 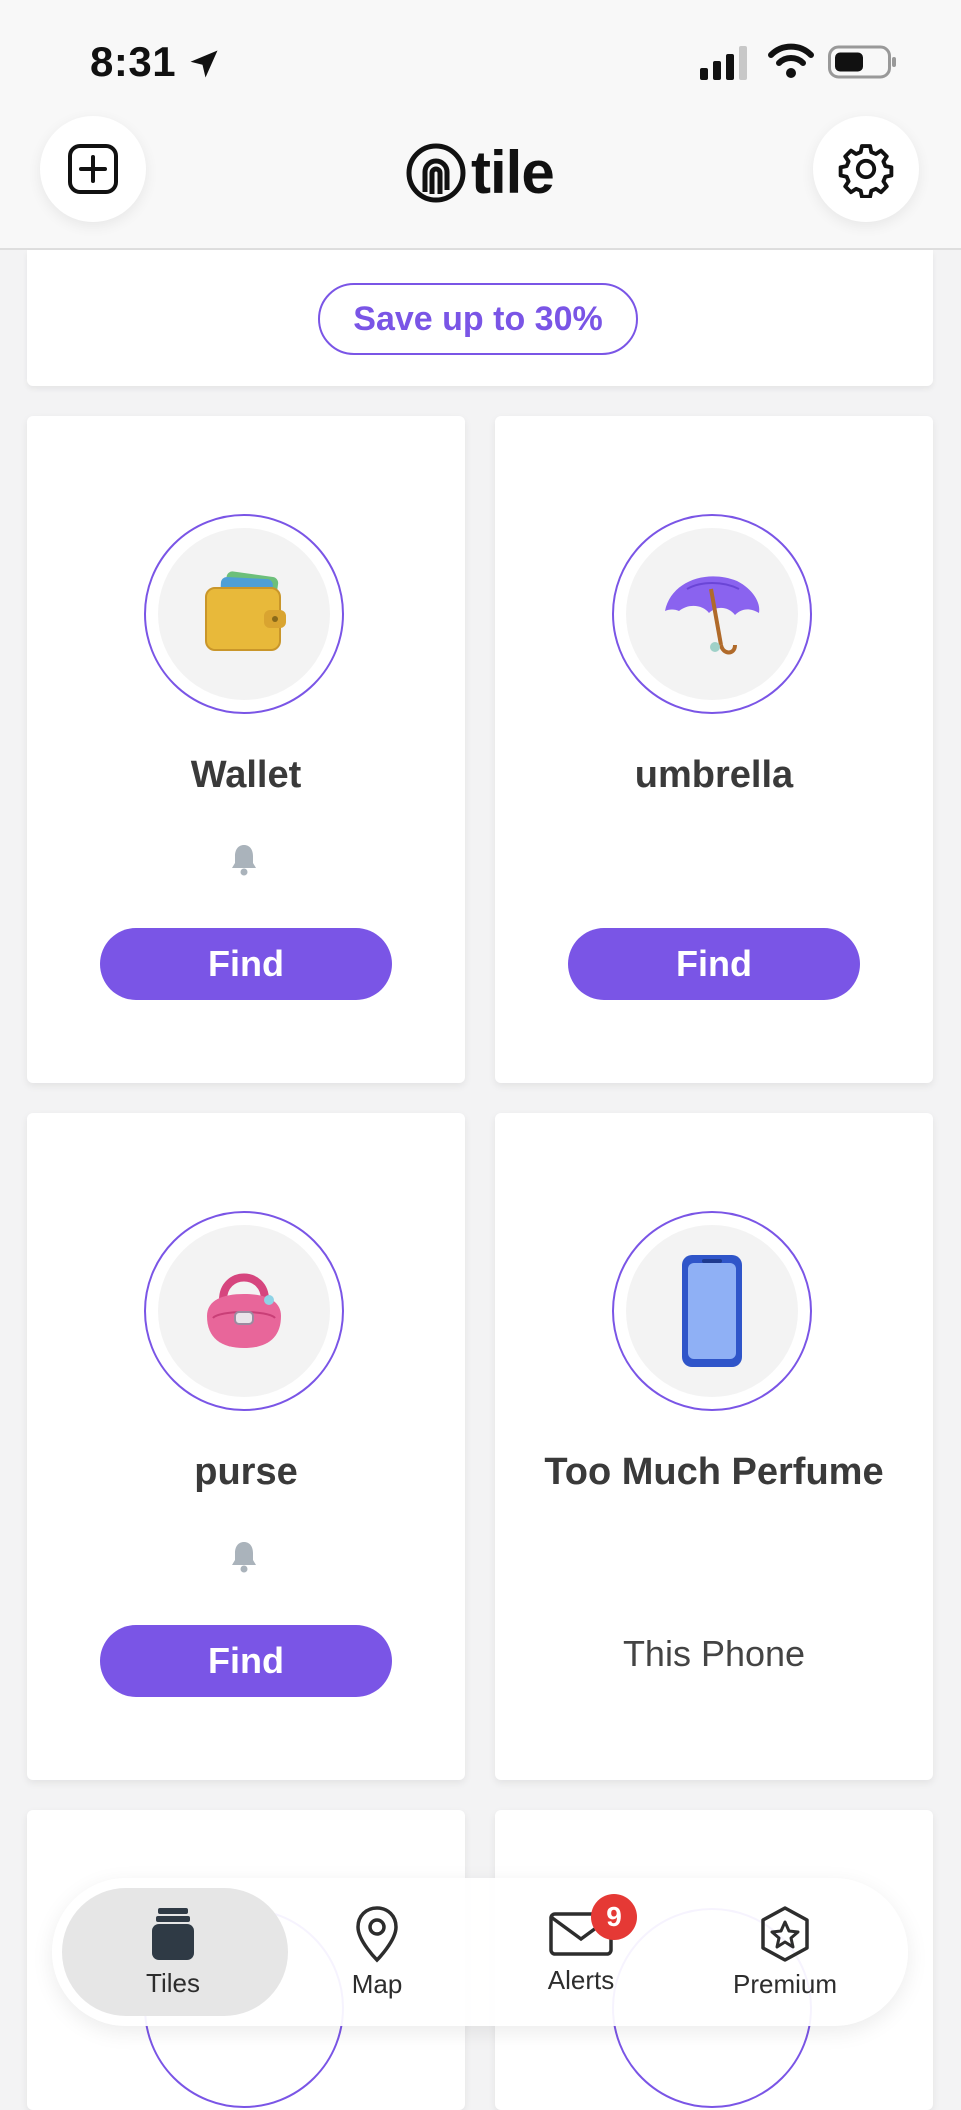 What do you see at coordinates (784, 1983) in the screenshot?
I see `tab-label: Premium` at bounding box center [784, 1983].